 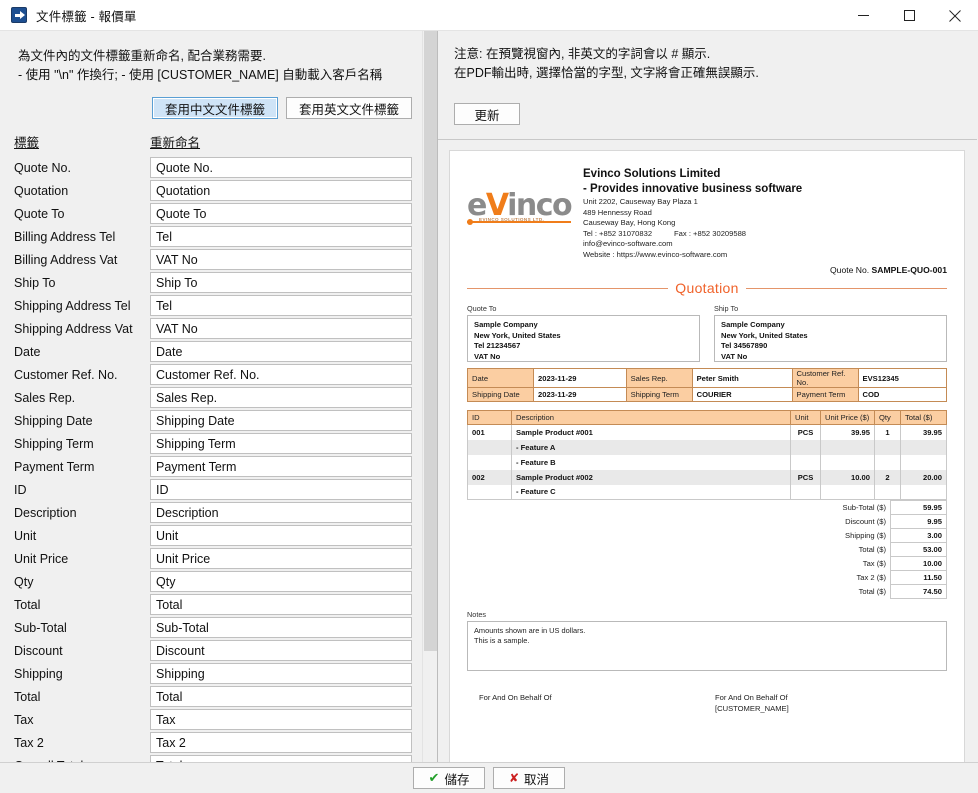 I want to click on shipping-term-label: Shipping Term, so click(x=659, y=394).